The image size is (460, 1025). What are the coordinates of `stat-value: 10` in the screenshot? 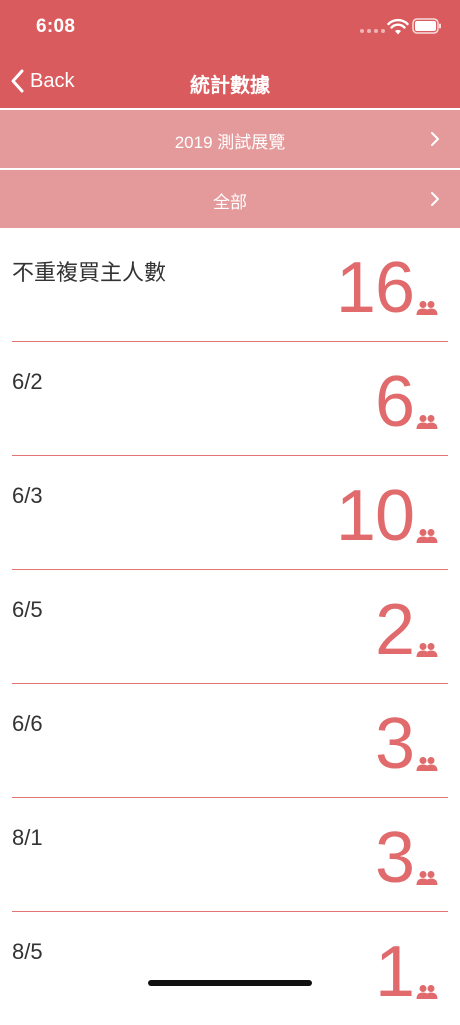 It's located at (375, 516).